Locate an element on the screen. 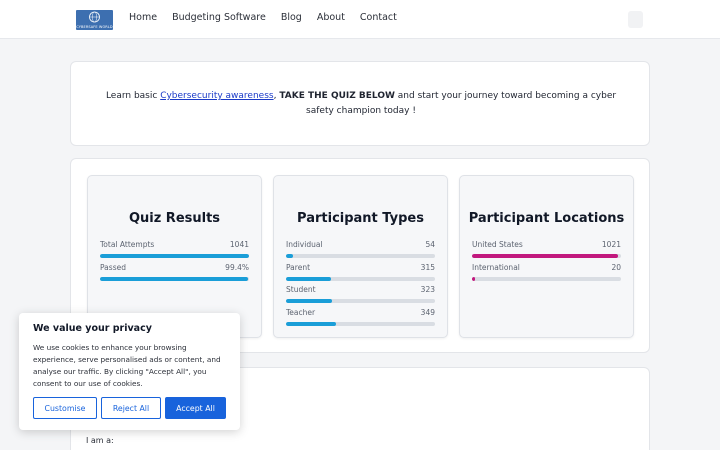 The height and width of the screenshot is (450, 720). cybersecurity-awareness-link: Cybersecurity awareness is located at coordinates (216, 96).